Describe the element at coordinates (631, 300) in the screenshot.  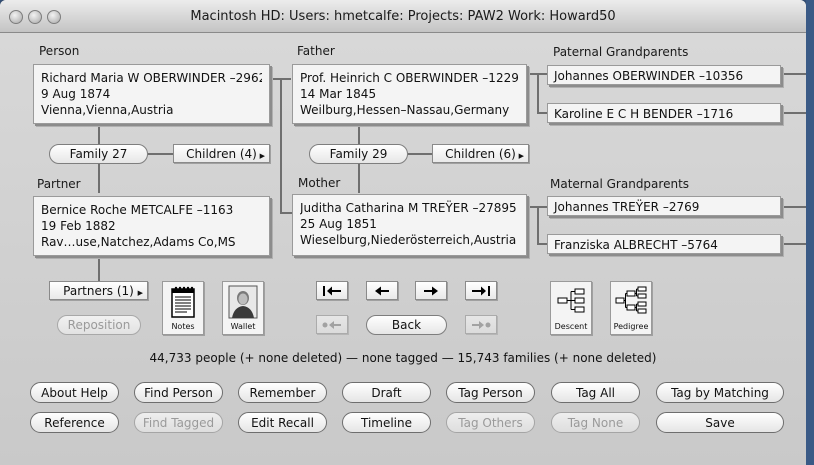
I see `pedigree-chart-icon` at that location.